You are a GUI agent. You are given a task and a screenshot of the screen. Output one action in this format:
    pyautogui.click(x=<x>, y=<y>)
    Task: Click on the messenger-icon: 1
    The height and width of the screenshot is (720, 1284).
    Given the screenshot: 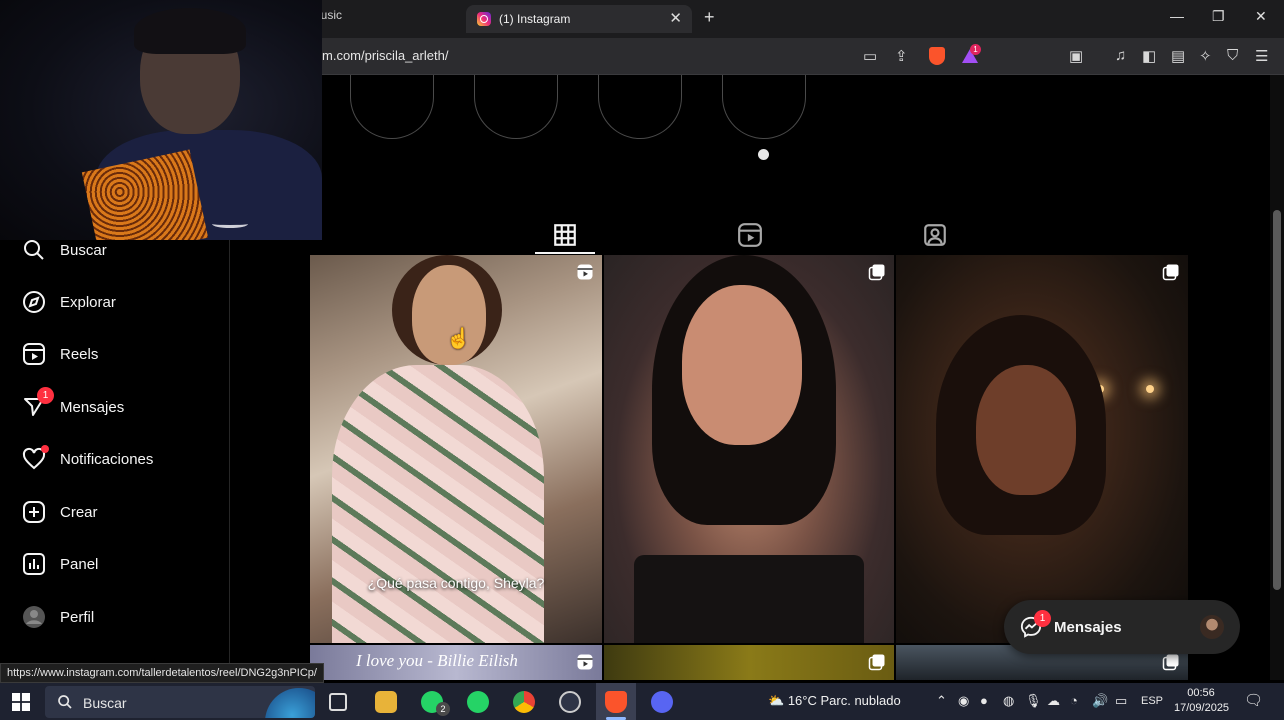 What is the action you would take?
    pyautogui.click(x=38, y=403)
    